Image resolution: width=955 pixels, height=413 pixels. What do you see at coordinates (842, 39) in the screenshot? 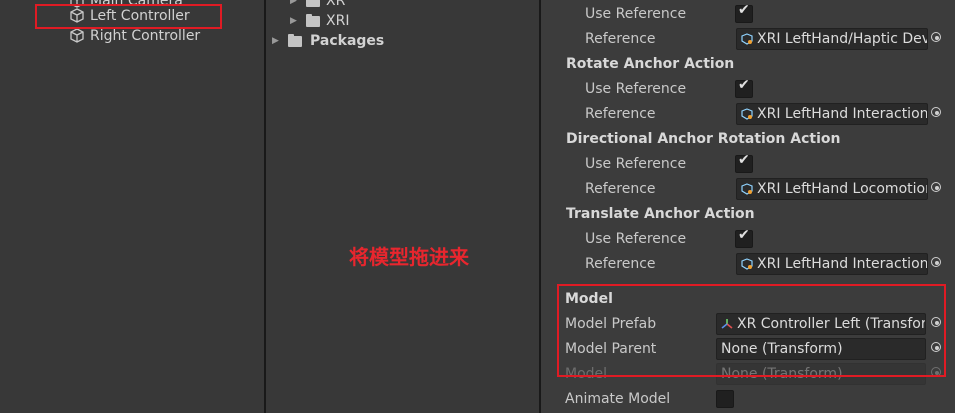
I see `haptic-reference-value: XRI LeftHand/Haptic Device` at bounding box center [842, 39].